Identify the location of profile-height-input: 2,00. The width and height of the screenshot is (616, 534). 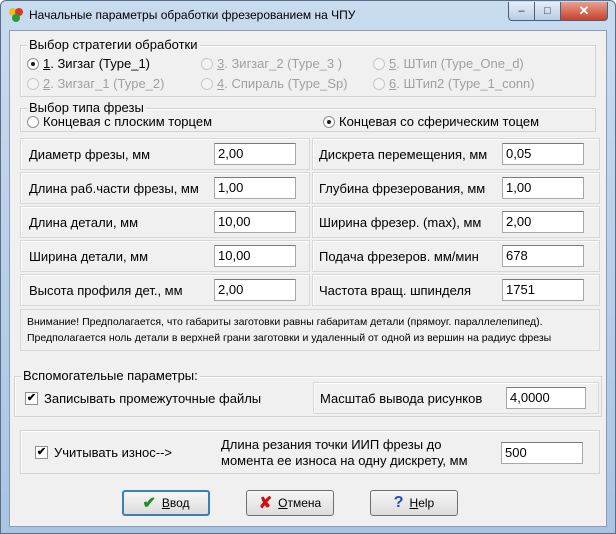
(255, 290).